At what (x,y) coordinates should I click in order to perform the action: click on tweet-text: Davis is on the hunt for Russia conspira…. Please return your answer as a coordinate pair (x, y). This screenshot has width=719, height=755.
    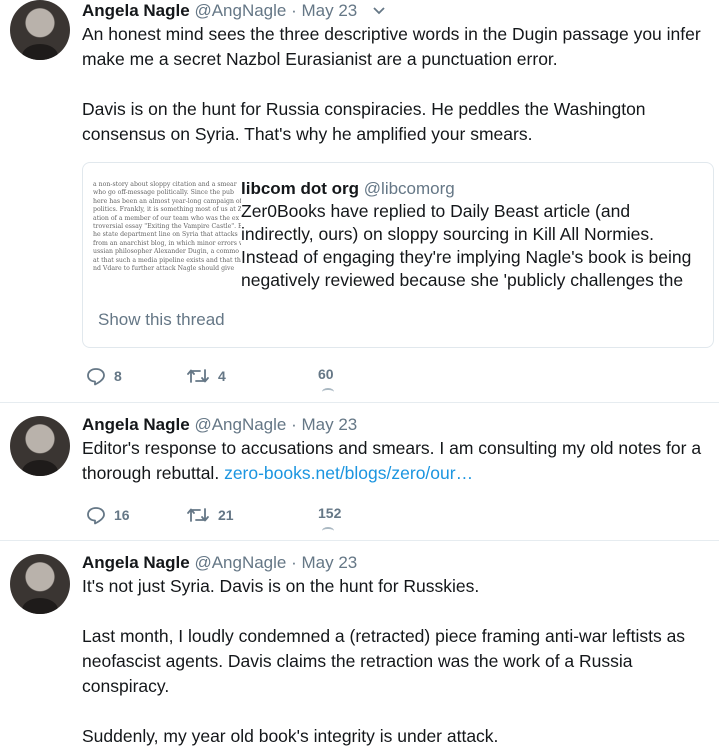
    Looking at the image, I should click on (364, 121).